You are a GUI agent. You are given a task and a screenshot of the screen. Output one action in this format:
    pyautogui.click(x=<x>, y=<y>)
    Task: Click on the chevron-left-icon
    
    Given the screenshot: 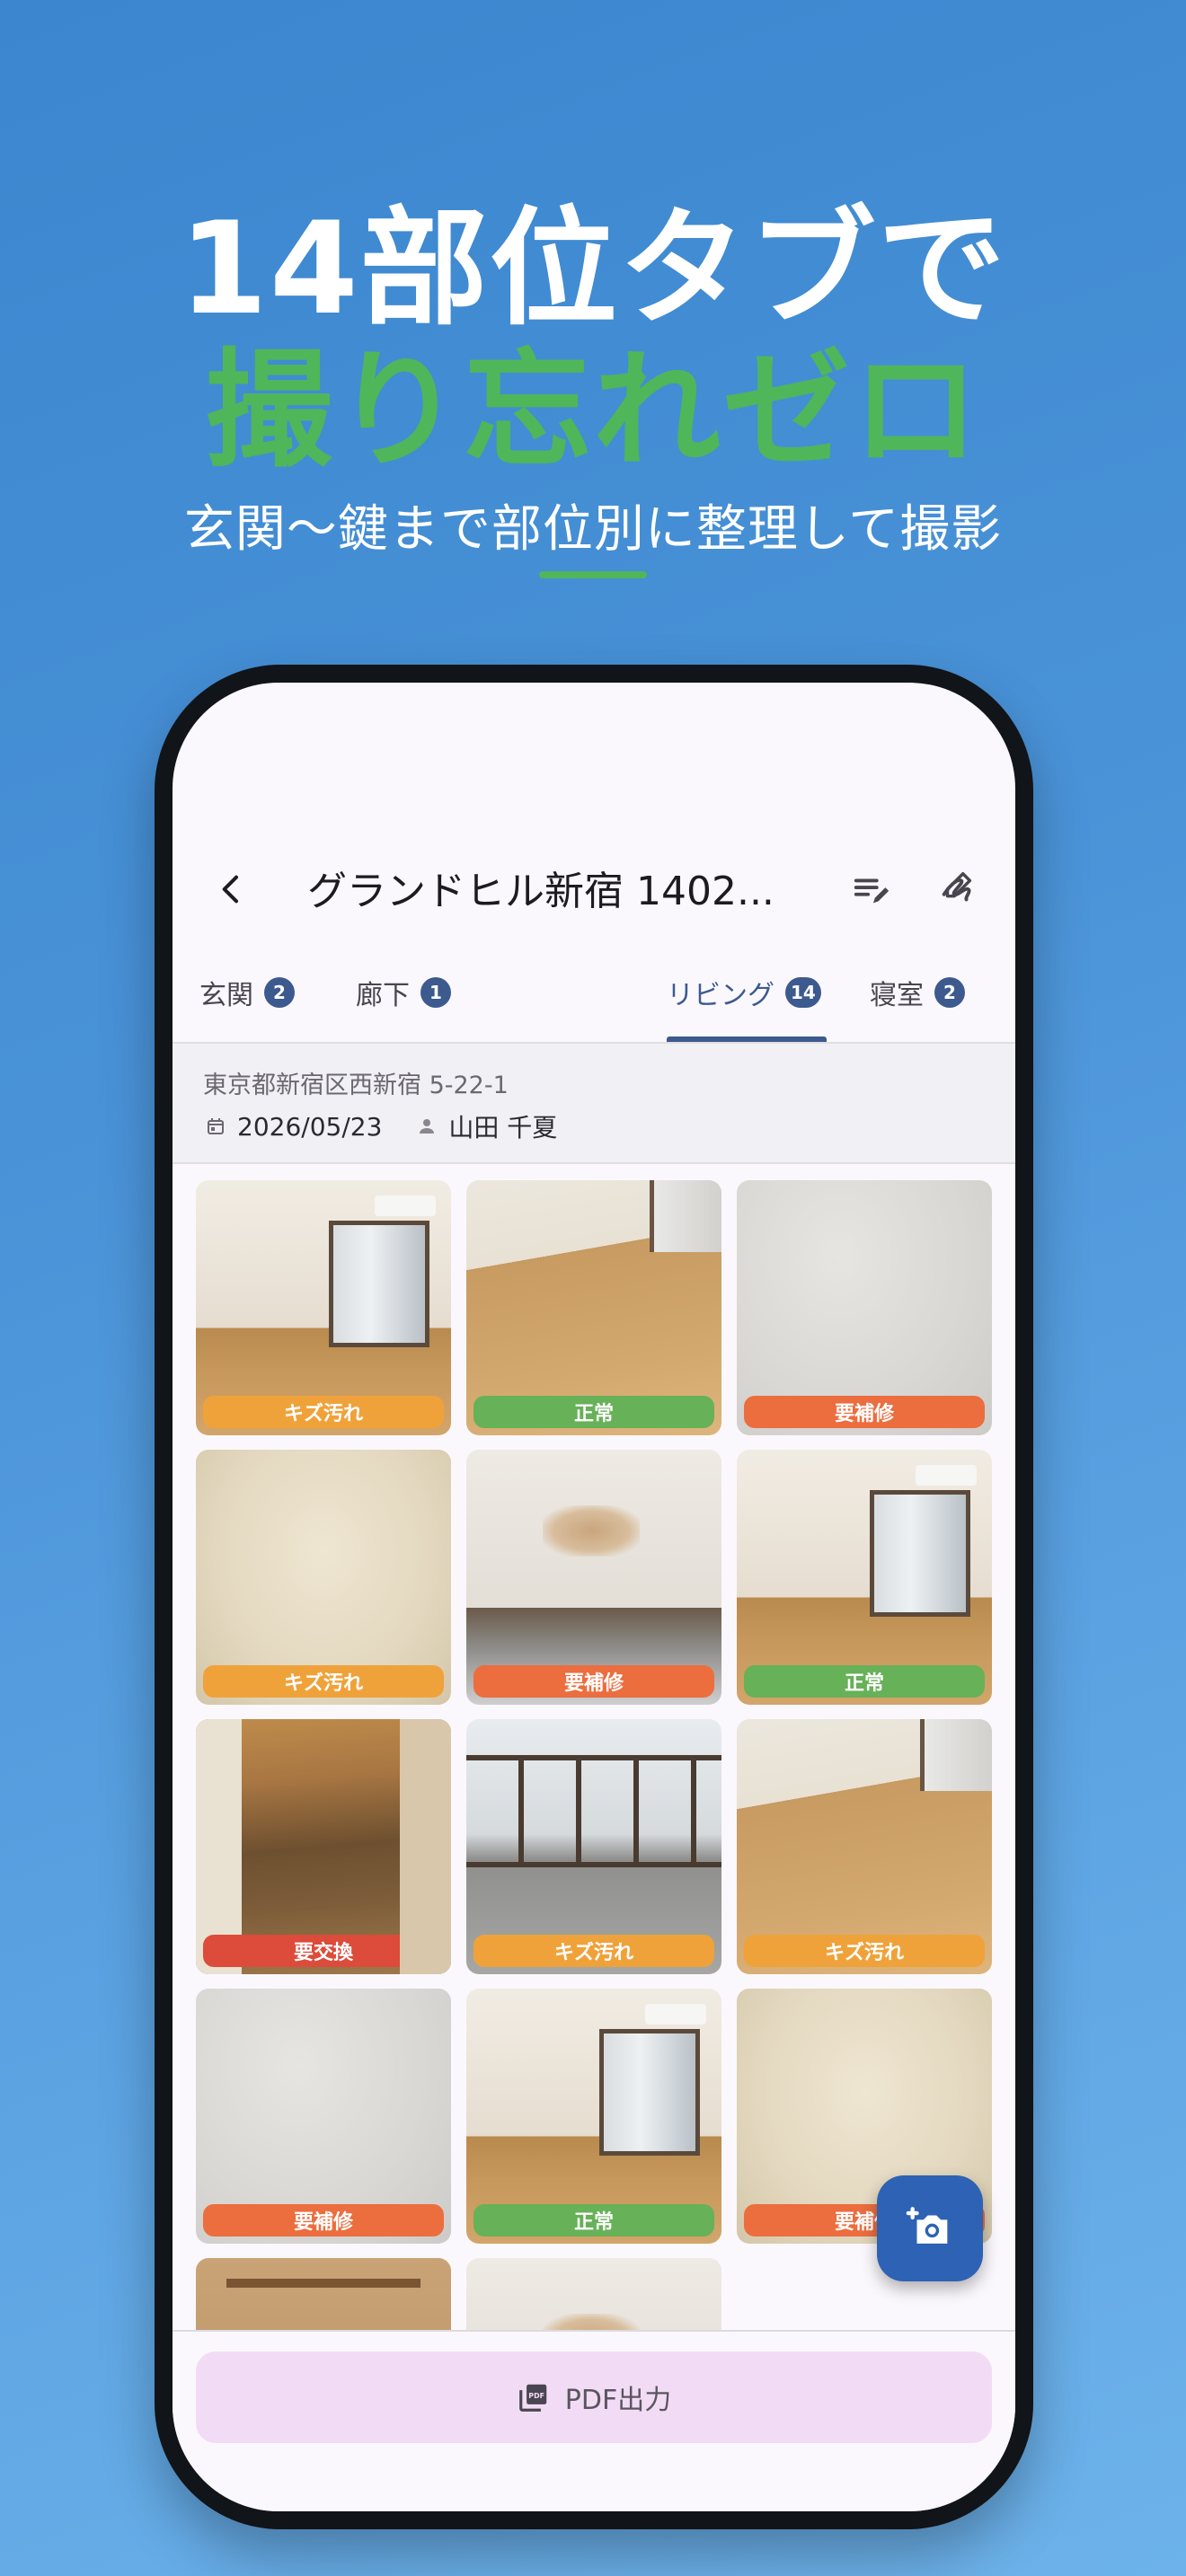 What is the action you would take?
    pyautogui.click(x=230, y=889)
    